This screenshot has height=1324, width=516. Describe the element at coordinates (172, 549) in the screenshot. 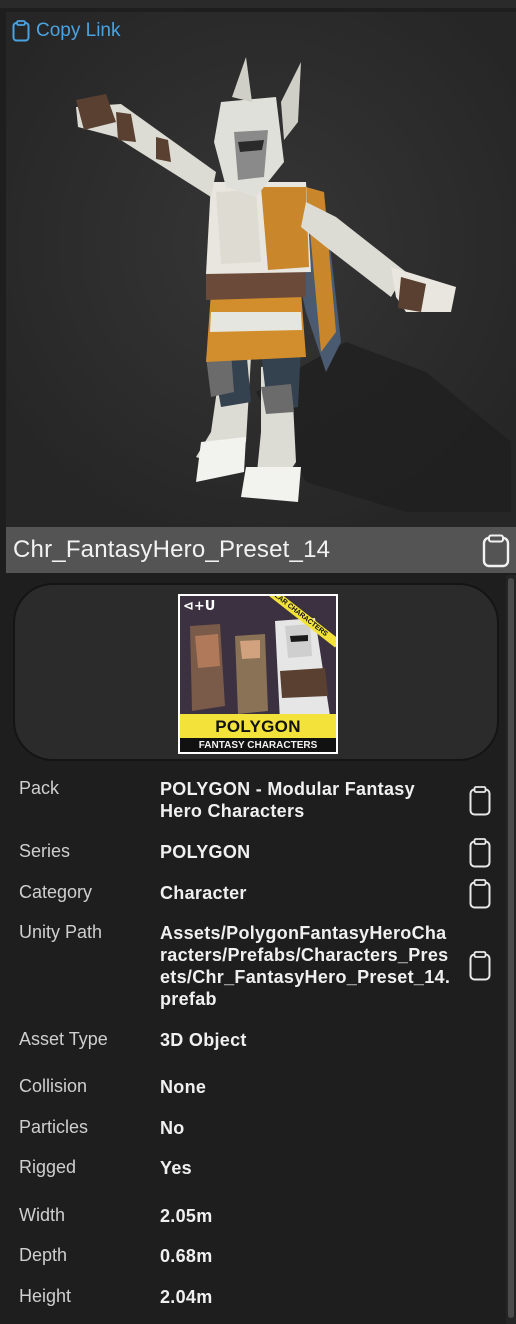

I see `asset-title: Chr_FantasyHero_Preset_14` at that location.